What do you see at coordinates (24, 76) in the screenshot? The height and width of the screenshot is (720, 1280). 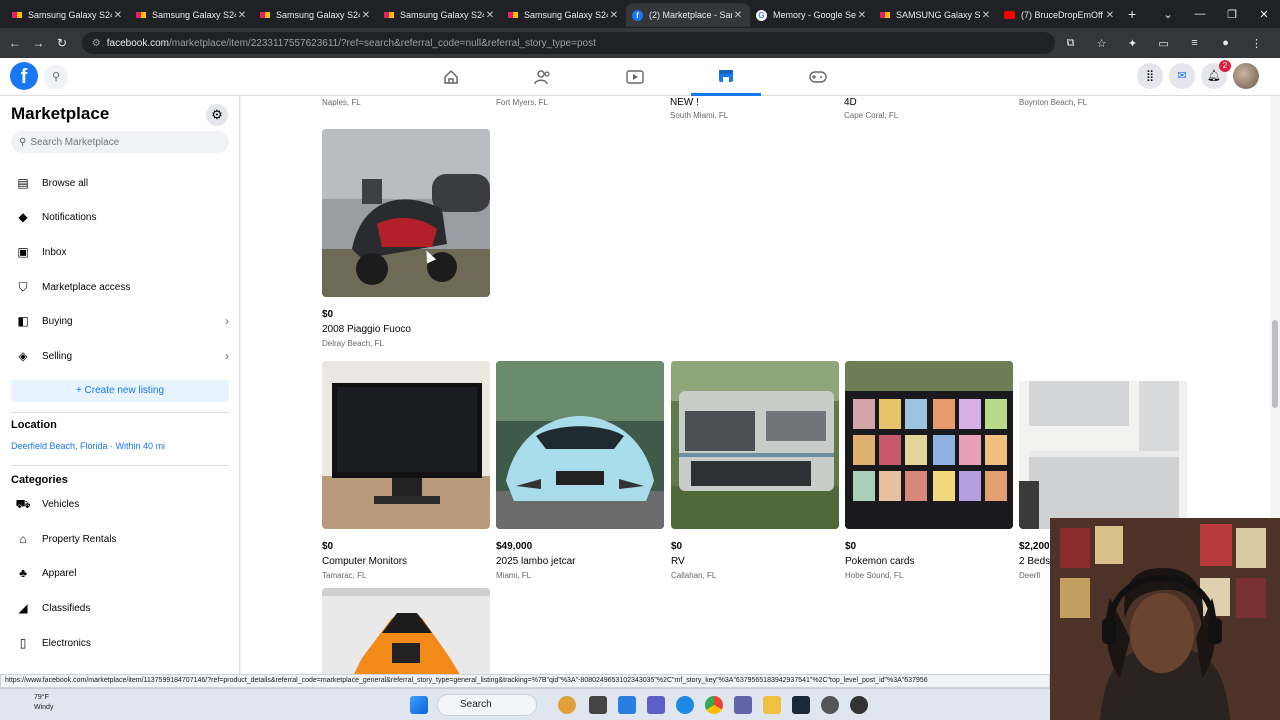 I see `facebook-logo-icon: f` at bounding box center [24, 76].